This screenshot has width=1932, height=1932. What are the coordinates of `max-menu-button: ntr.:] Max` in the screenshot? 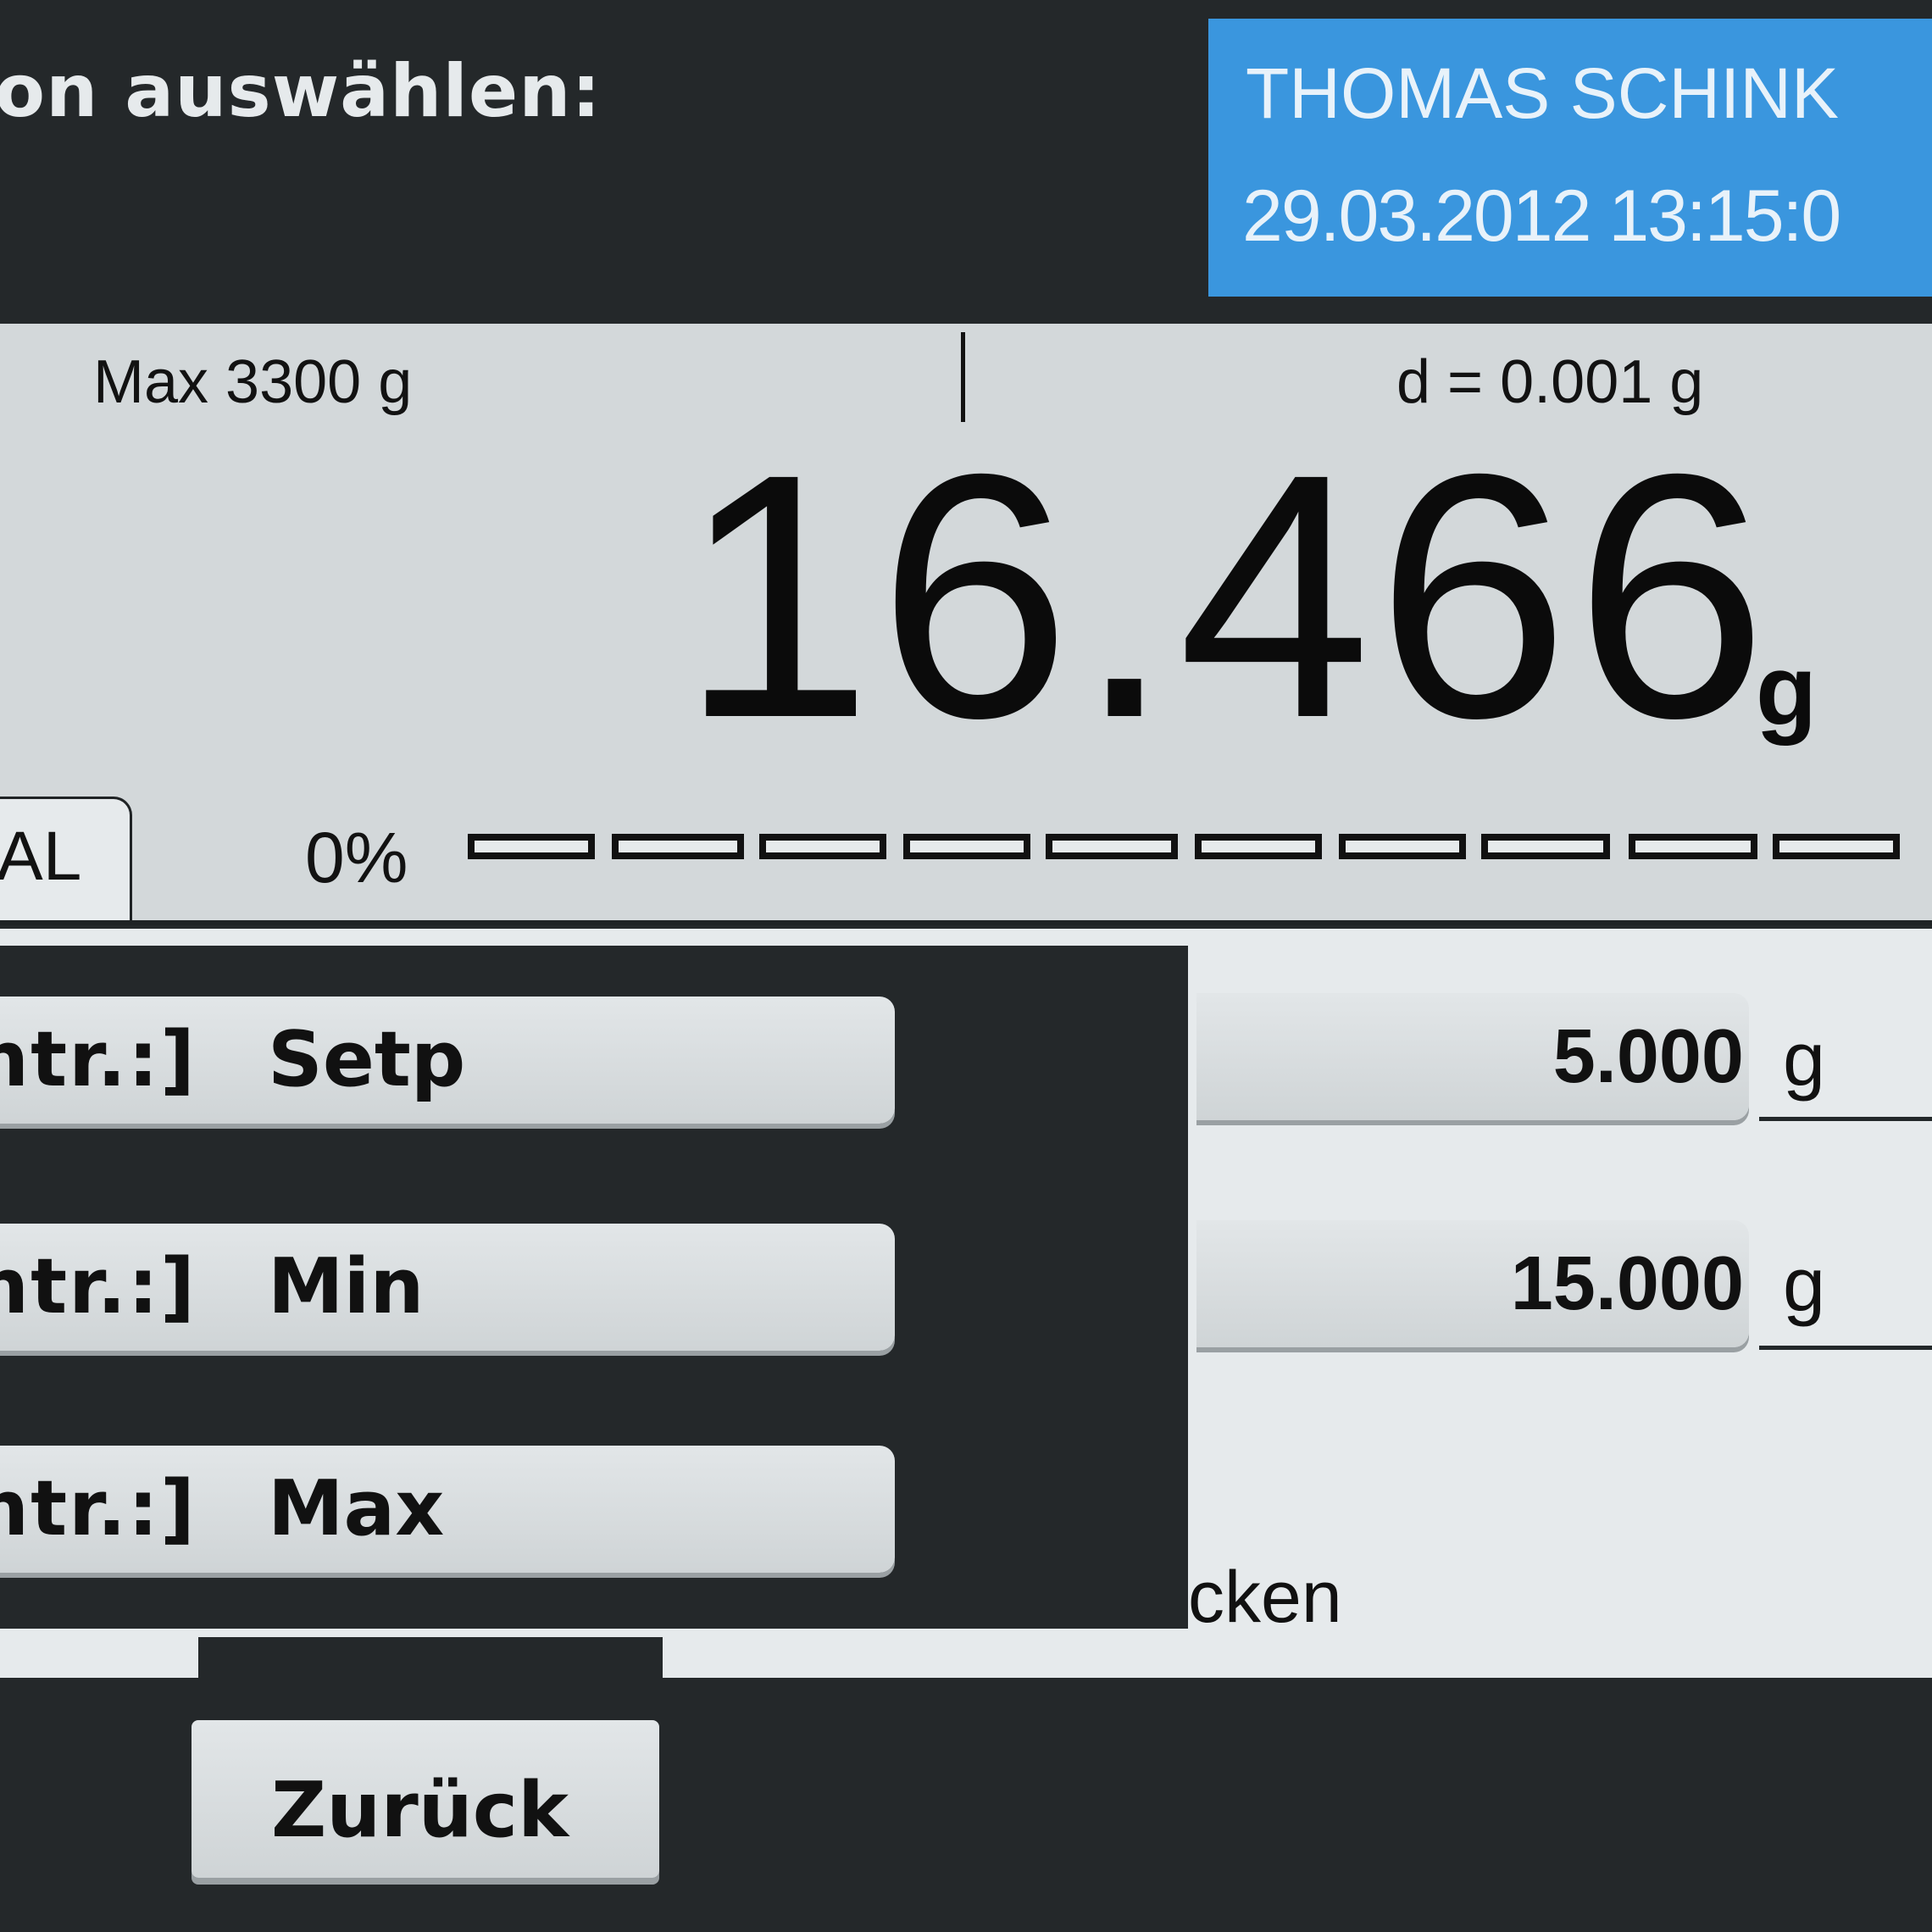 It's located at (447, 1509).